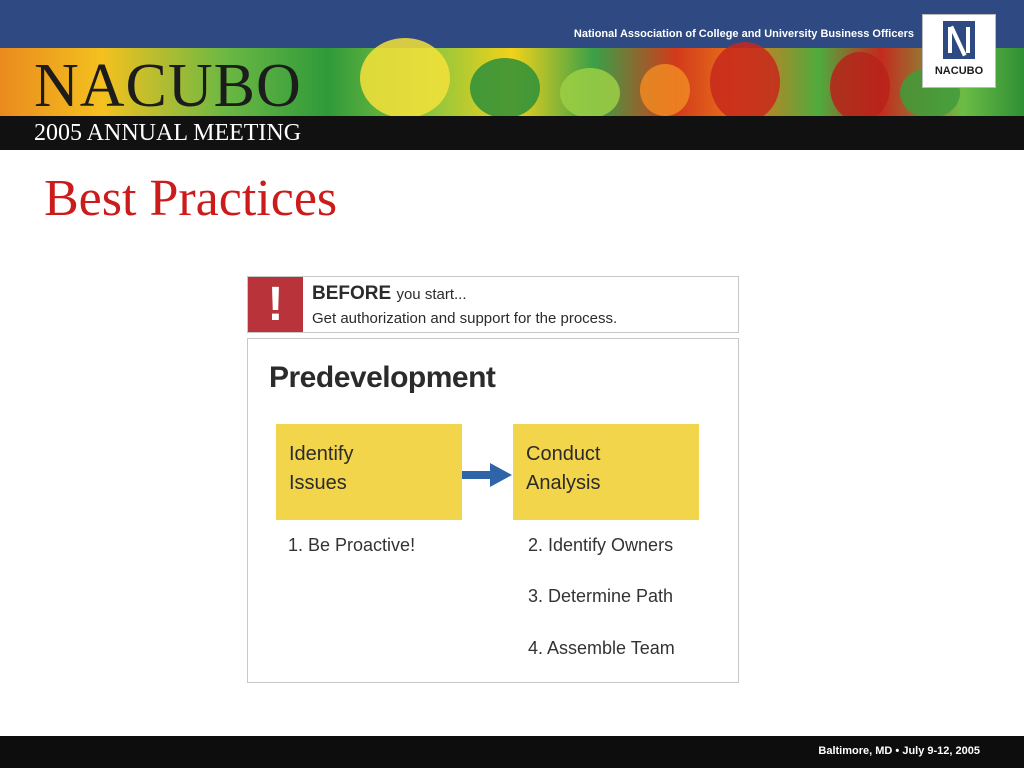 This screenshot has height=768, width=1024. What do you see at coordinates (318, 483) in the screenshot?
I see `step-label-line2: Issues` at bounding box center [318, 483].